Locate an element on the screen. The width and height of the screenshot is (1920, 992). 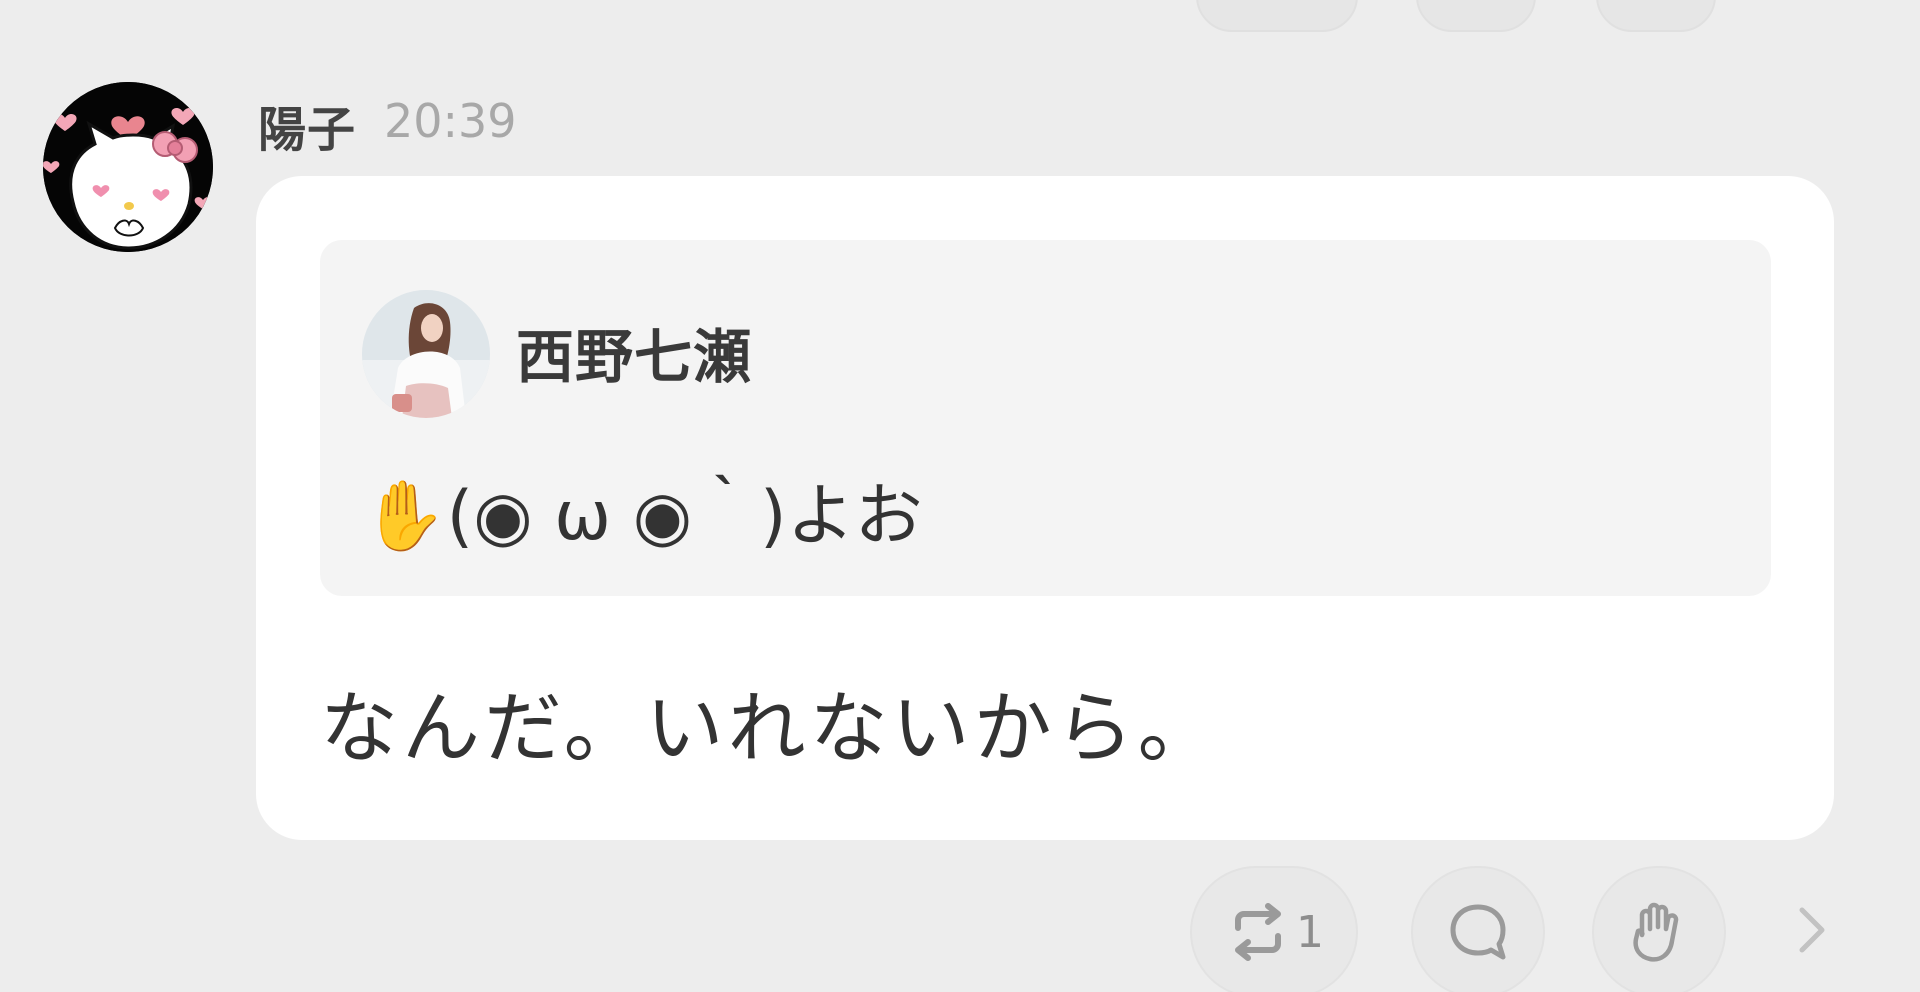
previous-reply-button is located at coordinates (1476, 16).